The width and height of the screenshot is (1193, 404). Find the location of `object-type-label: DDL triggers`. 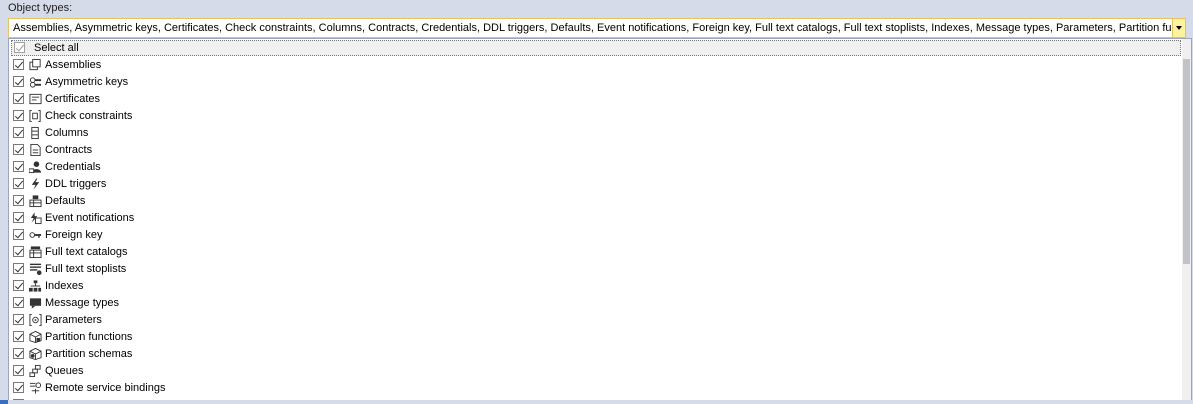

object-type-label: DDL triggers is located at coordinates (76, 184).